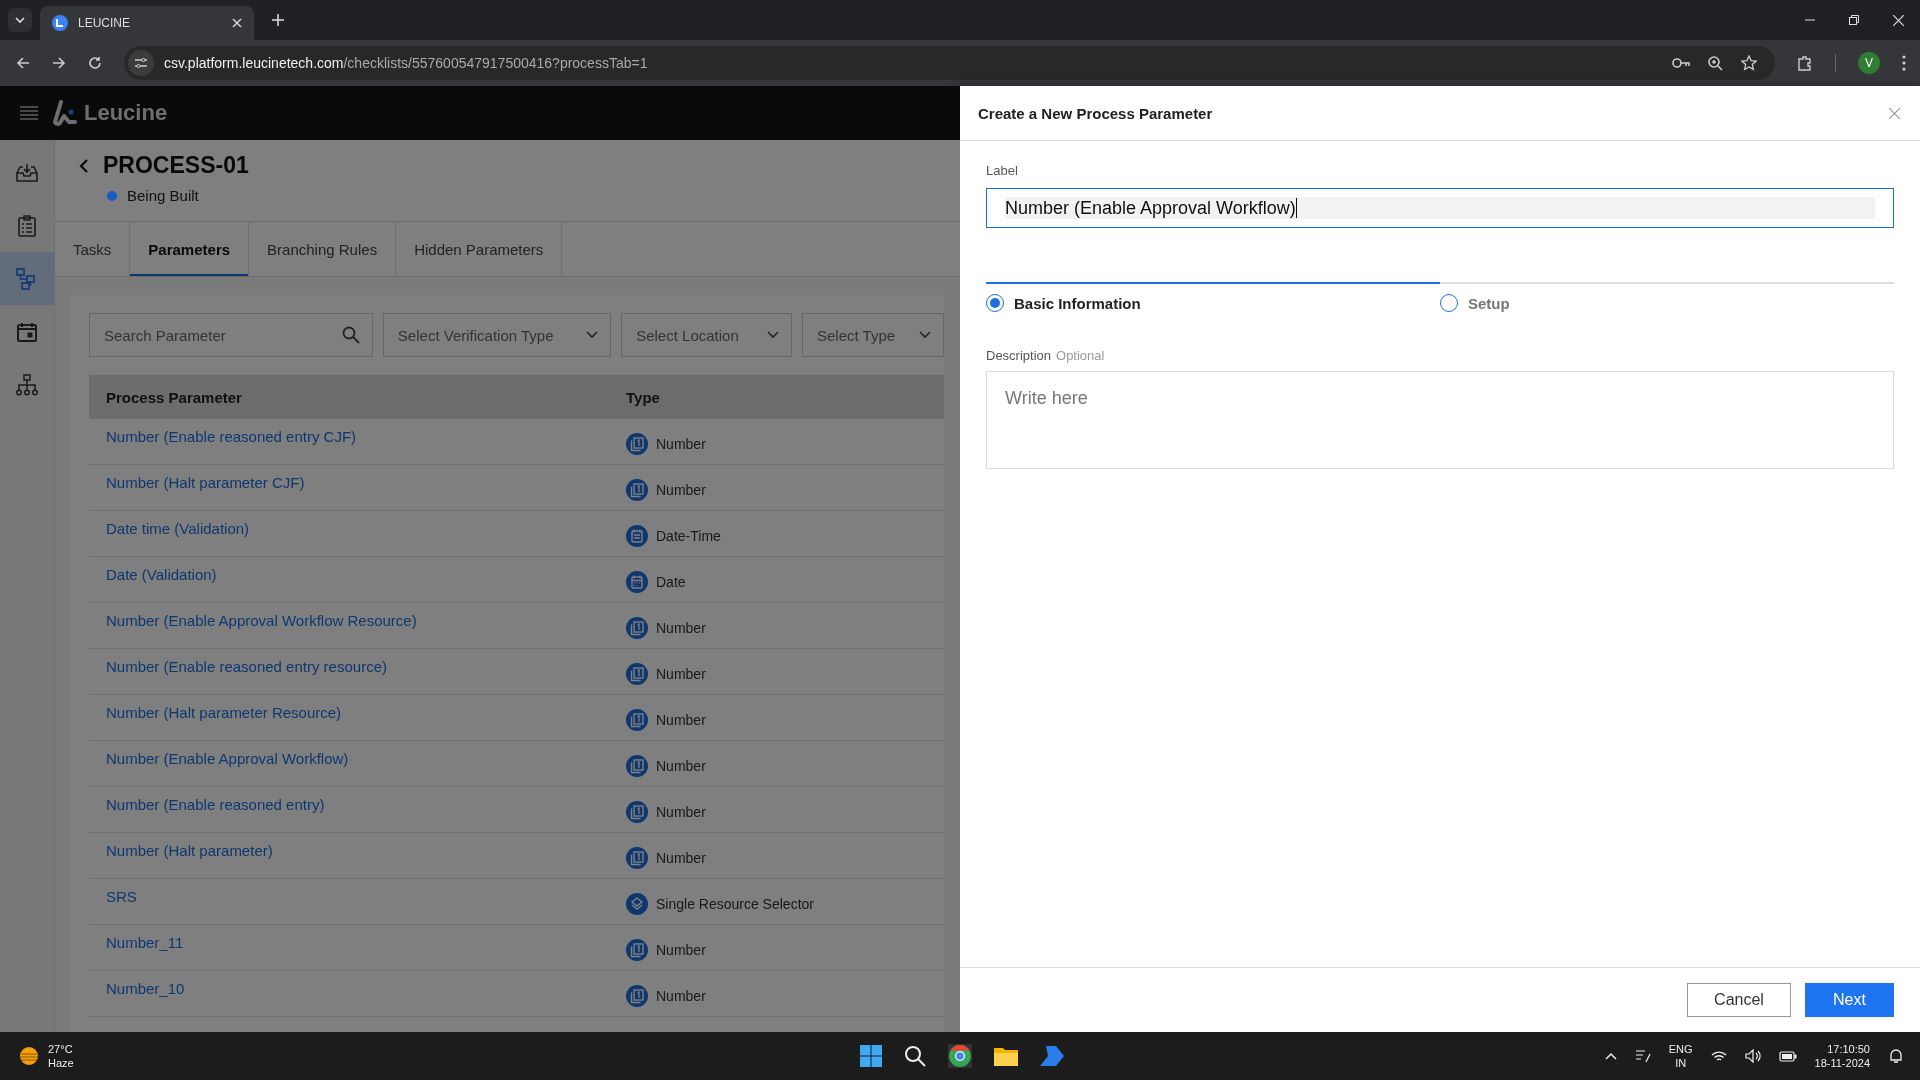  I want to click on tab-search-button, so click(20, 20).